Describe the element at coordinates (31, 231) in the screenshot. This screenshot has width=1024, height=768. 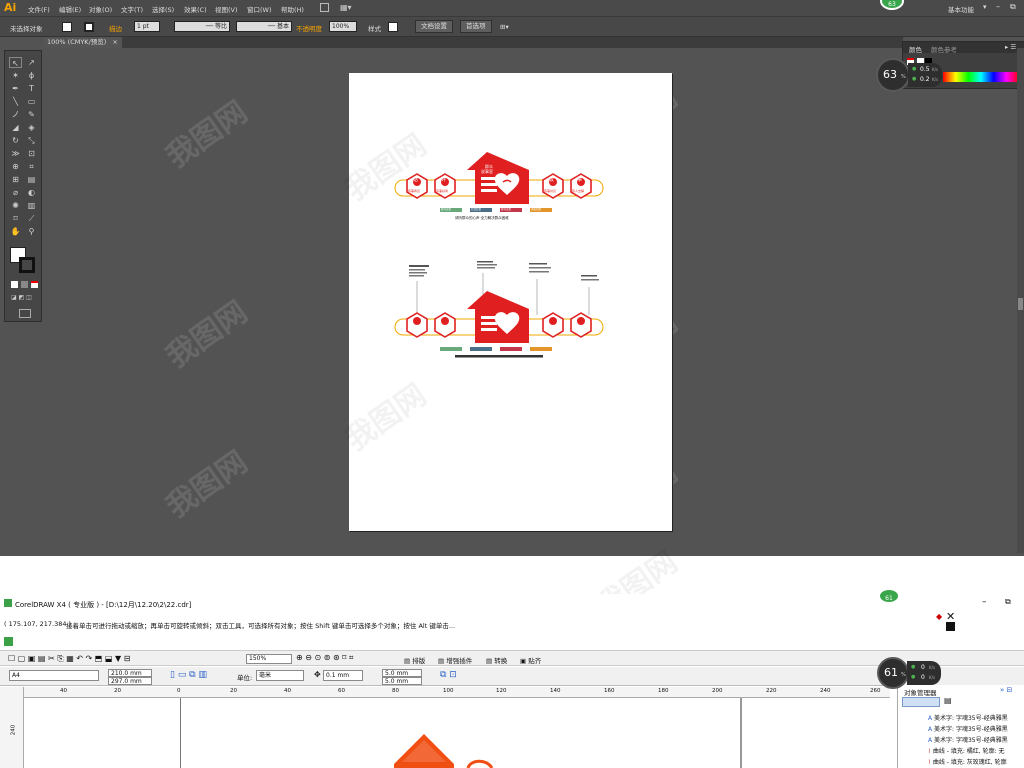
I see `zoom-tool-icon: ⚲` at that location.